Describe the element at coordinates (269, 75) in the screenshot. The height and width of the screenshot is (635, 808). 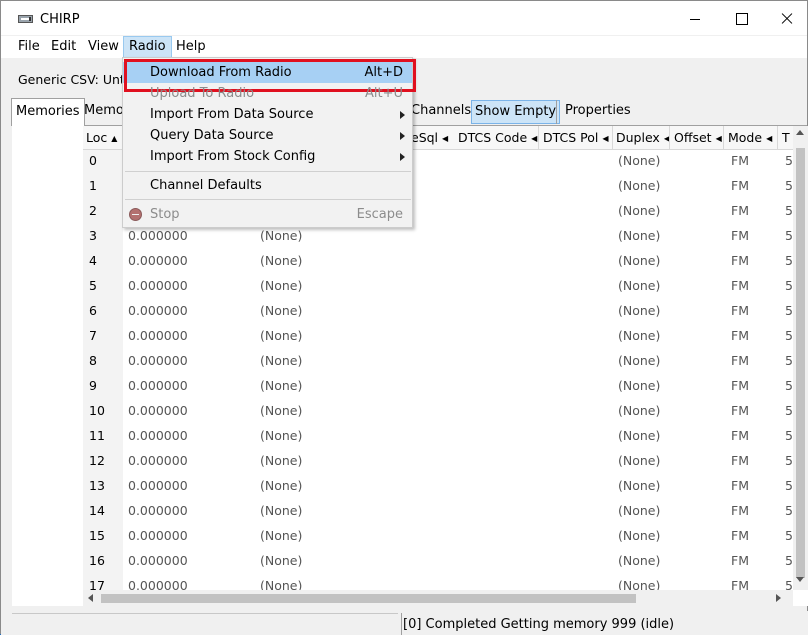
I see `menu-item-download-from-radio: Download From Radio Alt+D` at that location.